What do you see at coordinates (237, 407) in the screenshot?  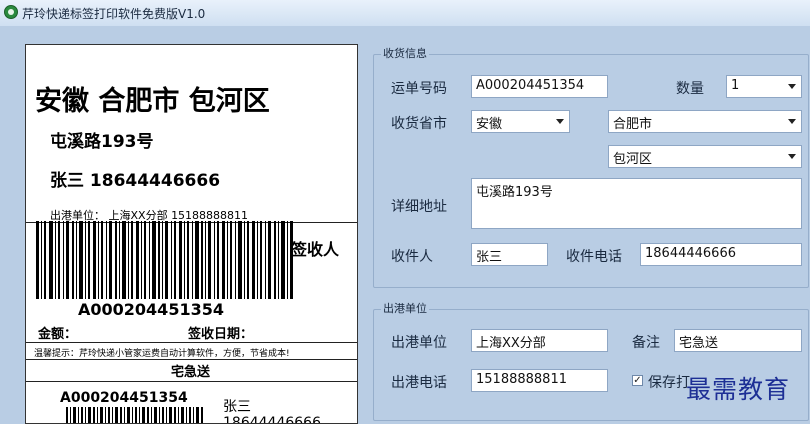 I see `stub-name: 张三` at bounding box center [237, 407].